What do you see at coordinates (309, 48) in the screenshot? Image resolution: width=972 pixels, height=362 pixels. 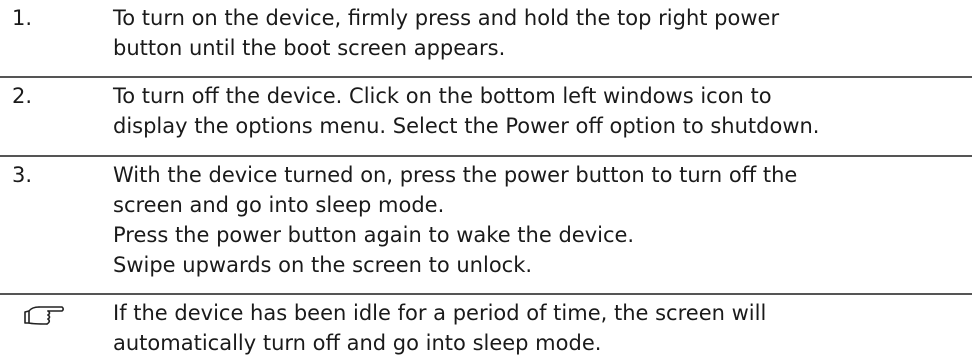 I see `step-text-line: button until the boot screen appears.` at bounding box center [309, 48].